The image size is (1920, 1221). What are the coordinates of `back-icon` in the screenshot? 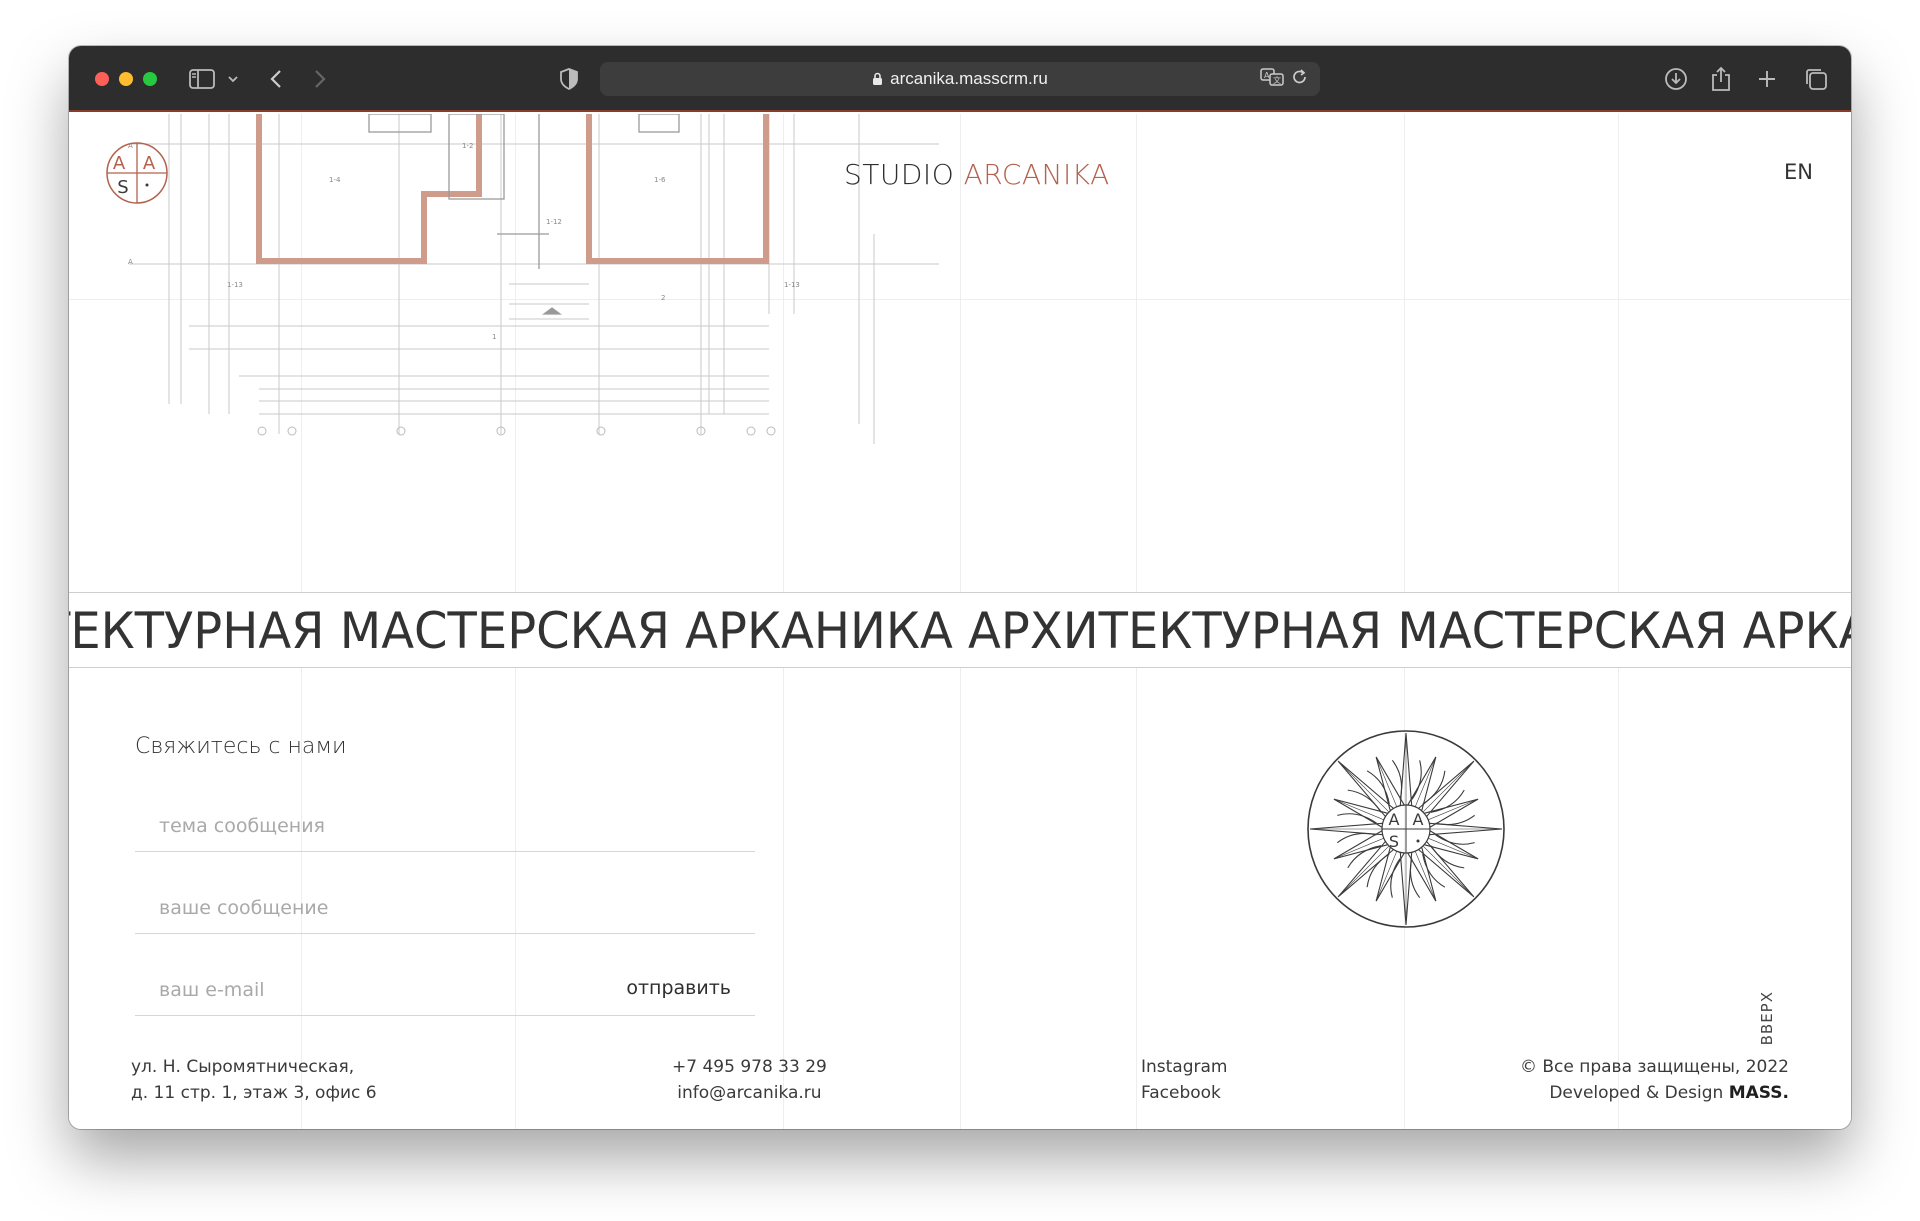 It's located at (276, 79).